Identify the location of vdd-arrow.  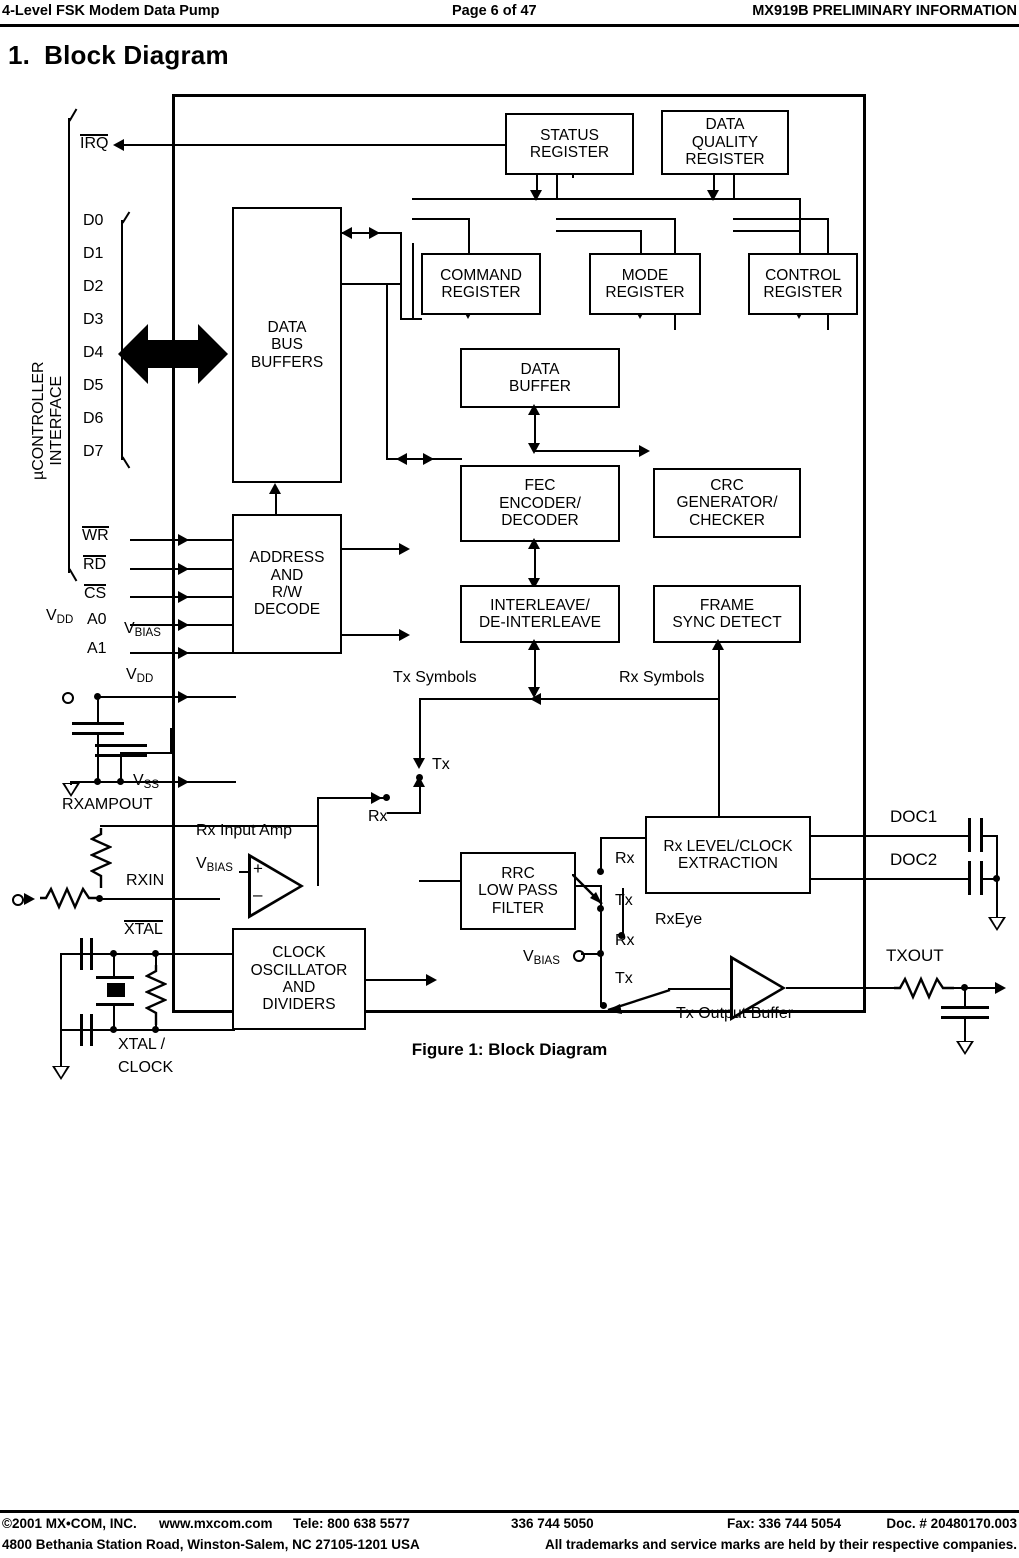
(183, 697).